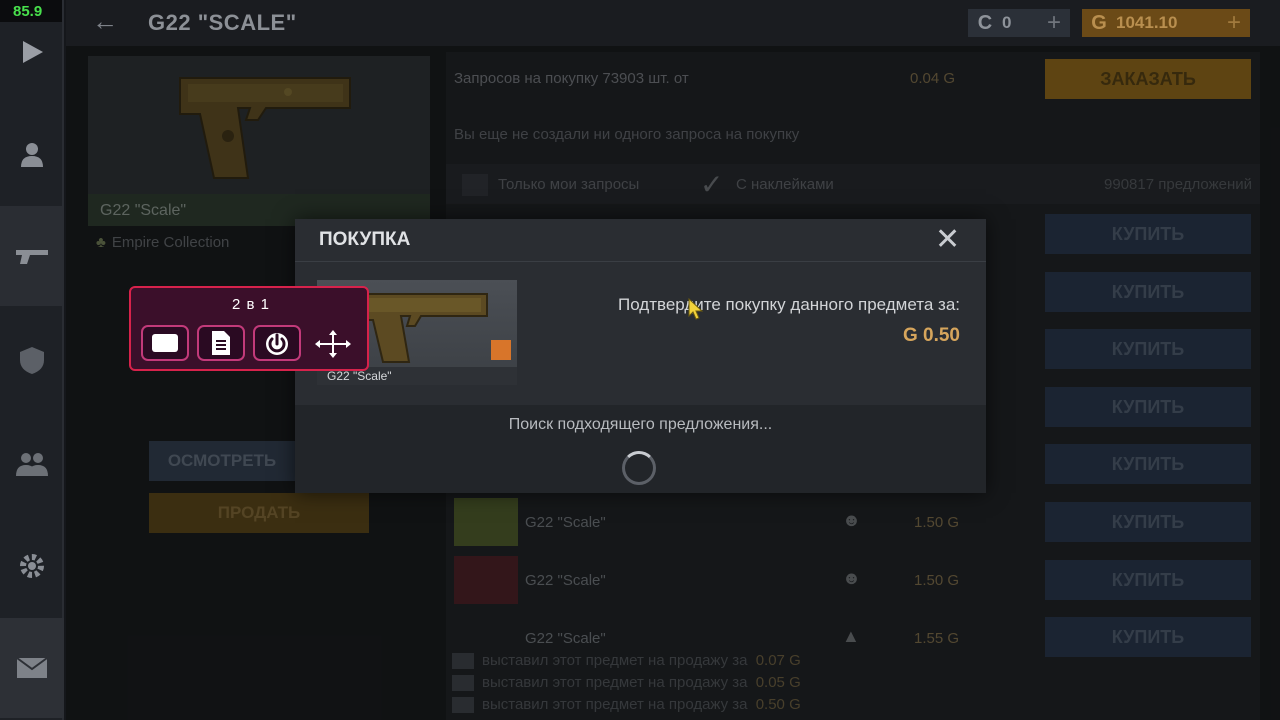 The width and height of the screenshot is (1280, 720). I want to click on power-icon, so click(277, 344).